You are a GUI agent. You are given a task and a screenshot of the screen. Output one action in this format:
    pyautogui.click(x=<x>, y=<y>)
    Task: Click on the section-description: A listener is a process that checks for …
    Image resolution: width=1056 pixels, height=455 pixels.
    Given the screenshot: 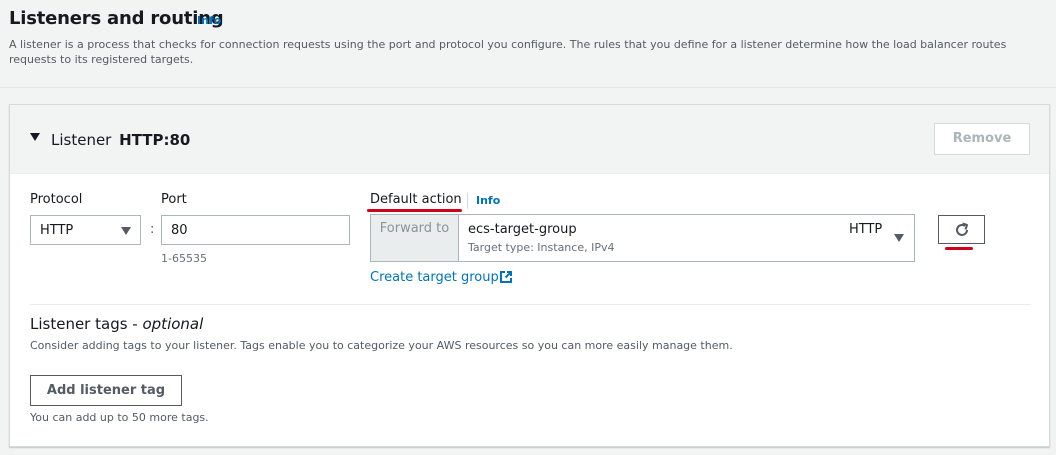 What is the action you would take?
    pyautogui.click(x=508, y=52)
    